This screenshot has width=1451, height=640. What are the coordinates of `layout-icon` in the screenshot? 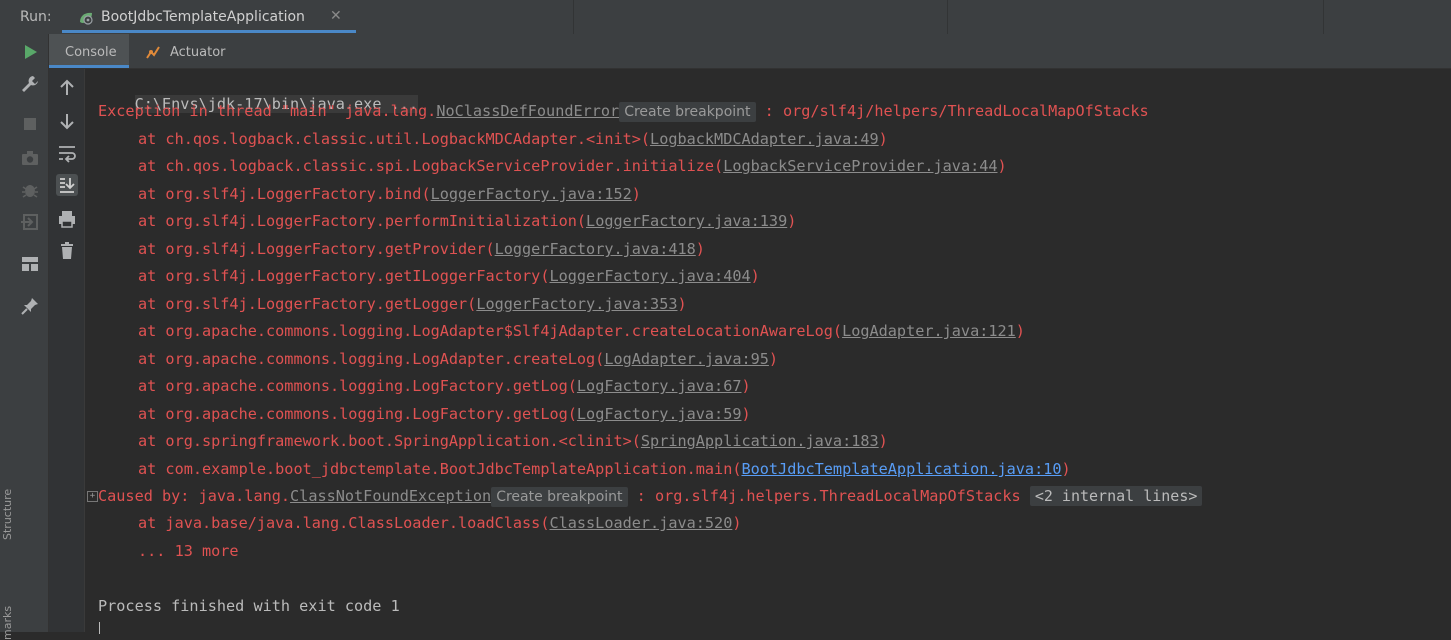 It's located at (30, 264).